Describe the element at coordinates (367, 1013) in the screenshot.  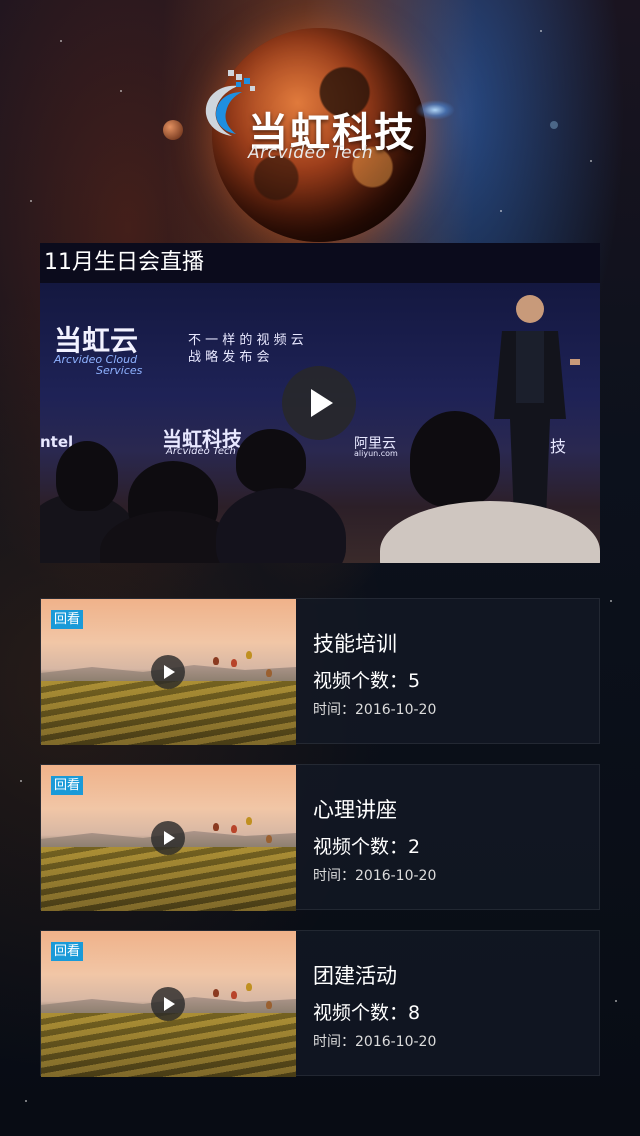
I see `item-count: 视频个数：8` at that location.